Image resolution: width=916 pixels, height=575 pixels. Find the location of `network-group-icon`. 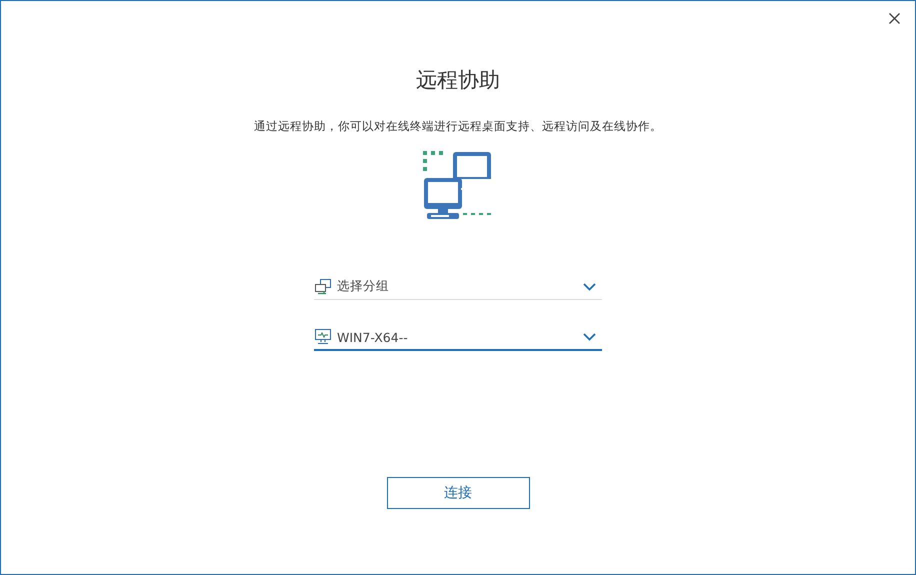

network-group-icon is located at coordinates (323, 286).